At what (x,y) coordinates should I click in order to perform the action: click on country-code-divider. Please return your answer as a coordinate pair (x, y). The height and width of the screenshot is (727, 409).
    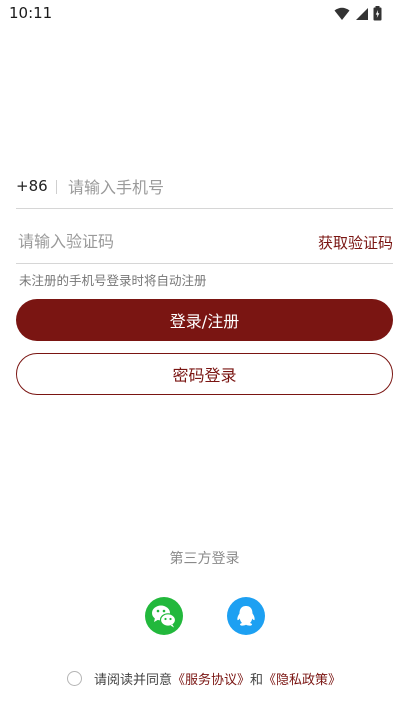
    Looking at the image, I should click on (56, 187).